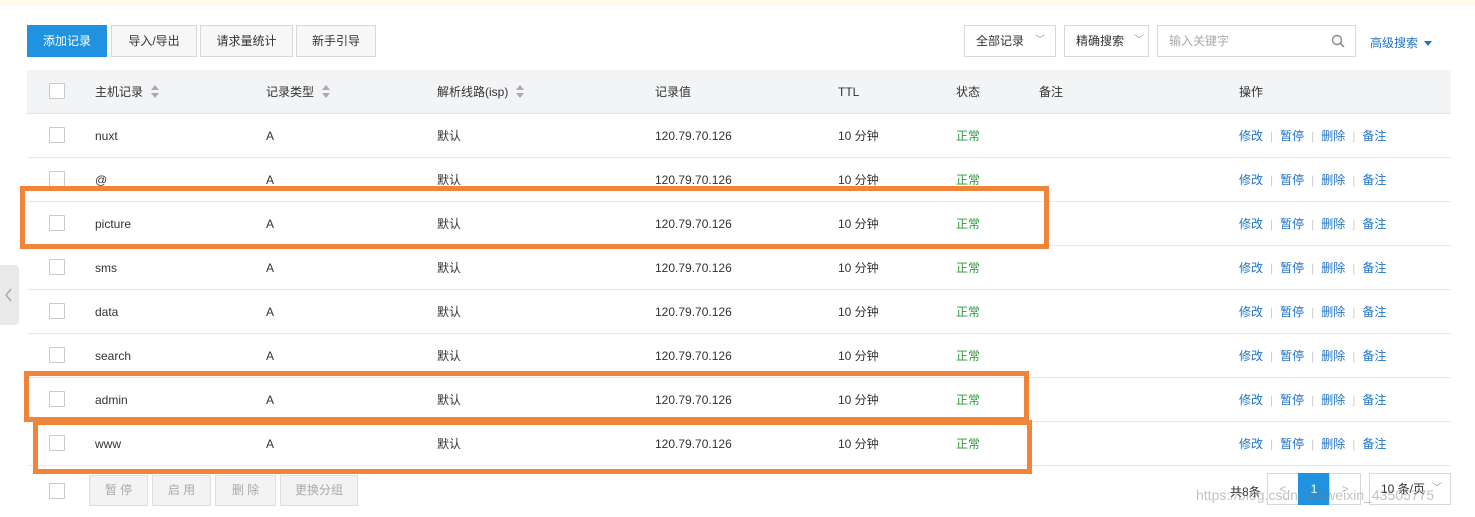  What do you see at coordinates (57, 91) in the screenshot?
I see `select-all-checkbox` at bounding box center [57, 91].